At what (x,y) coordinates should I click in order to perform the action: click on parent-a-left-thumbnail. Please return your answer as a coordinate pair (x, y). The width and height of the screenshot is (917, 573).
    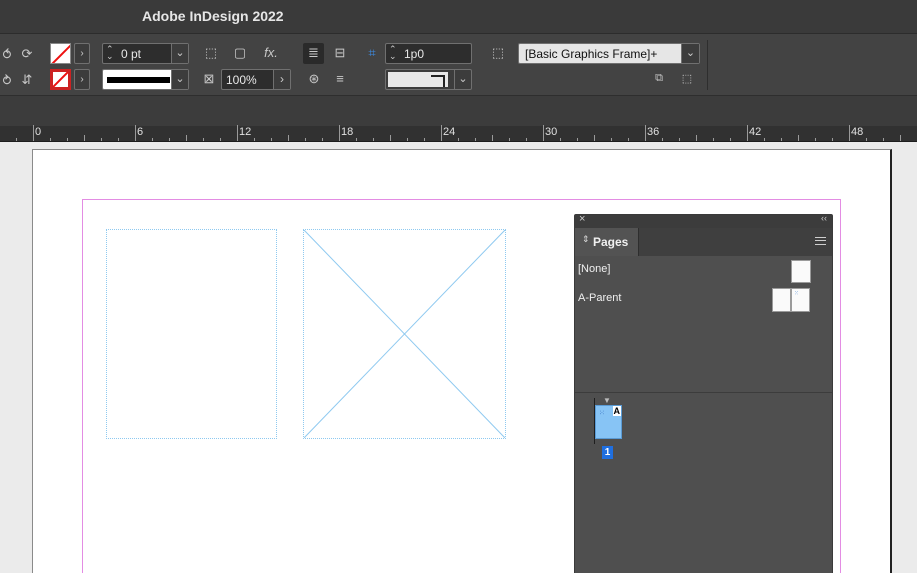
    Looking at the image, I should click on (781, 300).